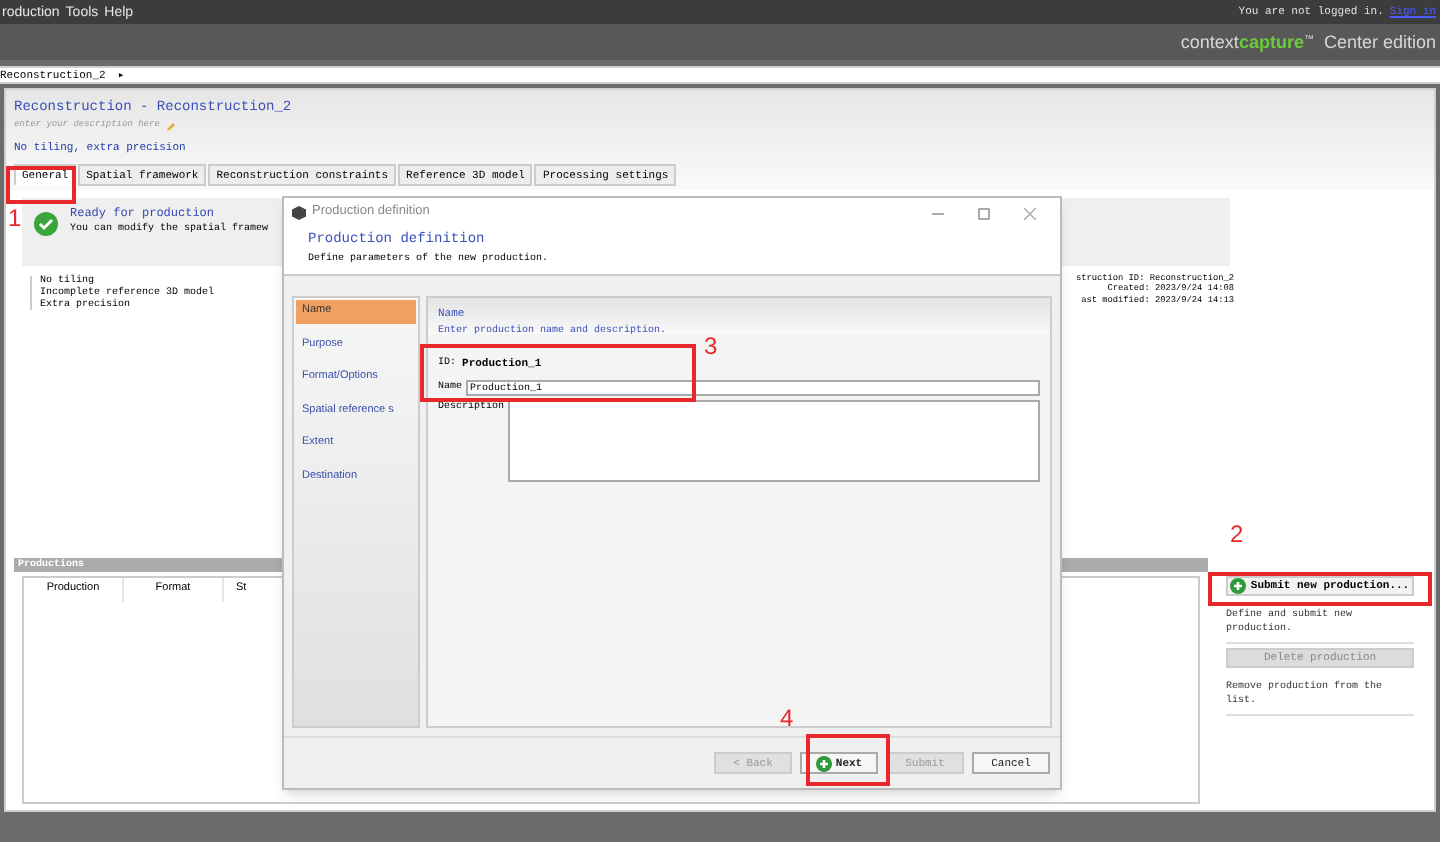 Image resolution: width=1440 pixels, height=842 pixels. What do you see at coordinates (1238, 586) in the screenshot?
I see `plus-circle-icon` at bounding box center [1238, 586].